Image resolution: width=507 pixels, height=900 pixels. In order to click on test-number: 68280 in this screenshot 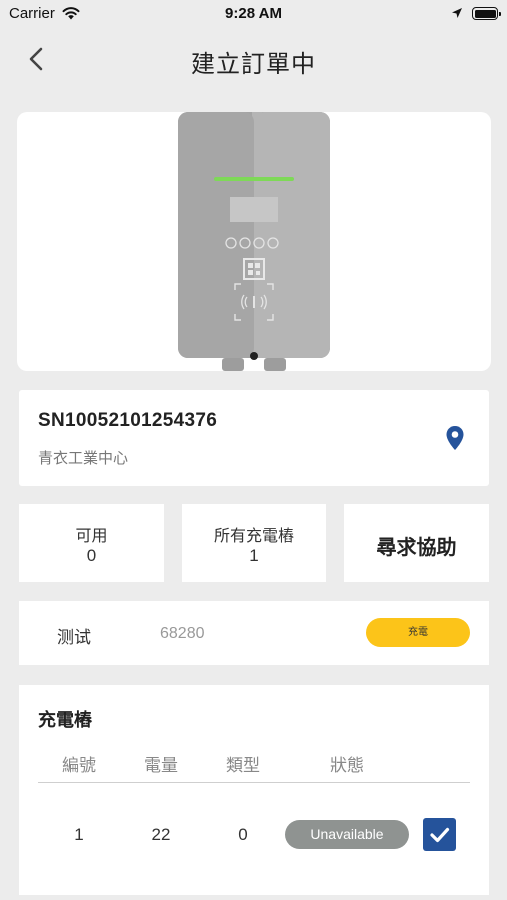, I will do `click(182, 633)`.